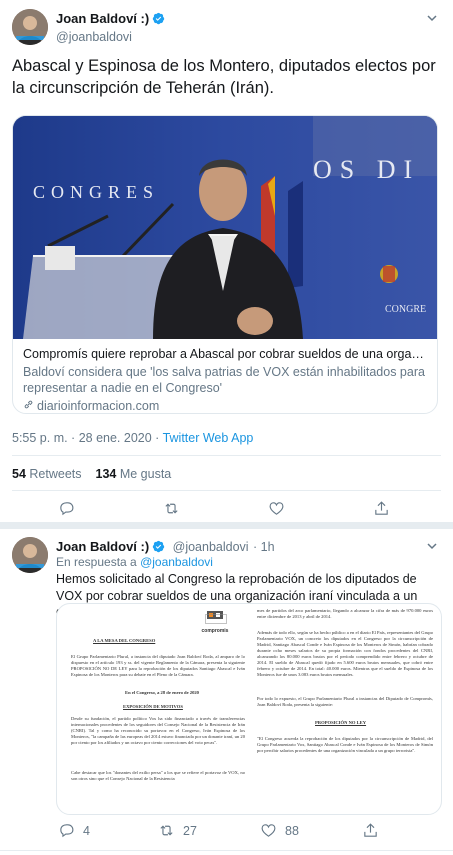 The width and height of the screenshot is (453, 855). I want to click on retweets-count: 54, so click(19, 474).